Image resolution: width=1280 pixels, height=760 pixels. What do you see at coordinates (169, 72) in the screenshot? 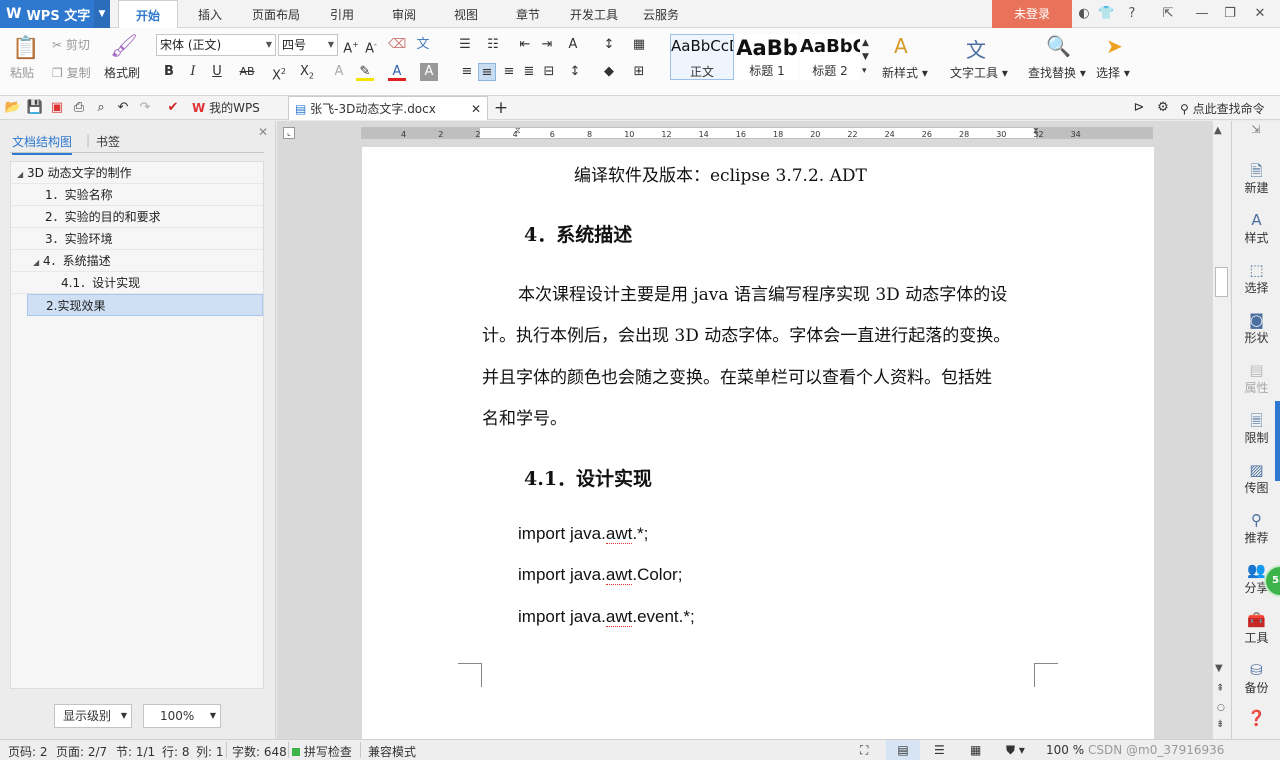
I see `bold-icon: B` at bounding box center [169, 72].